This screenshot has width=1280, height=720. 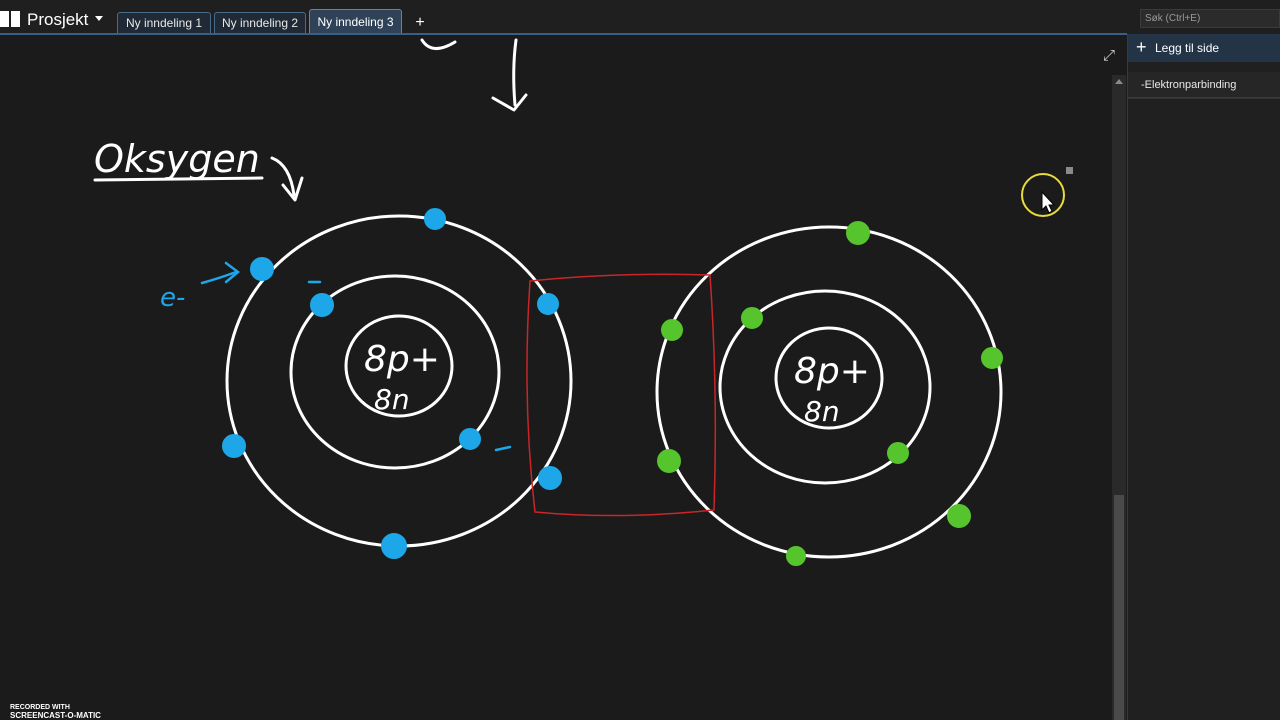 What do you see at coordinates (1210, 18) in the screenshot?
I see `search-input: Søk (Ctrl+E)` at bounding box center [1210, 18].